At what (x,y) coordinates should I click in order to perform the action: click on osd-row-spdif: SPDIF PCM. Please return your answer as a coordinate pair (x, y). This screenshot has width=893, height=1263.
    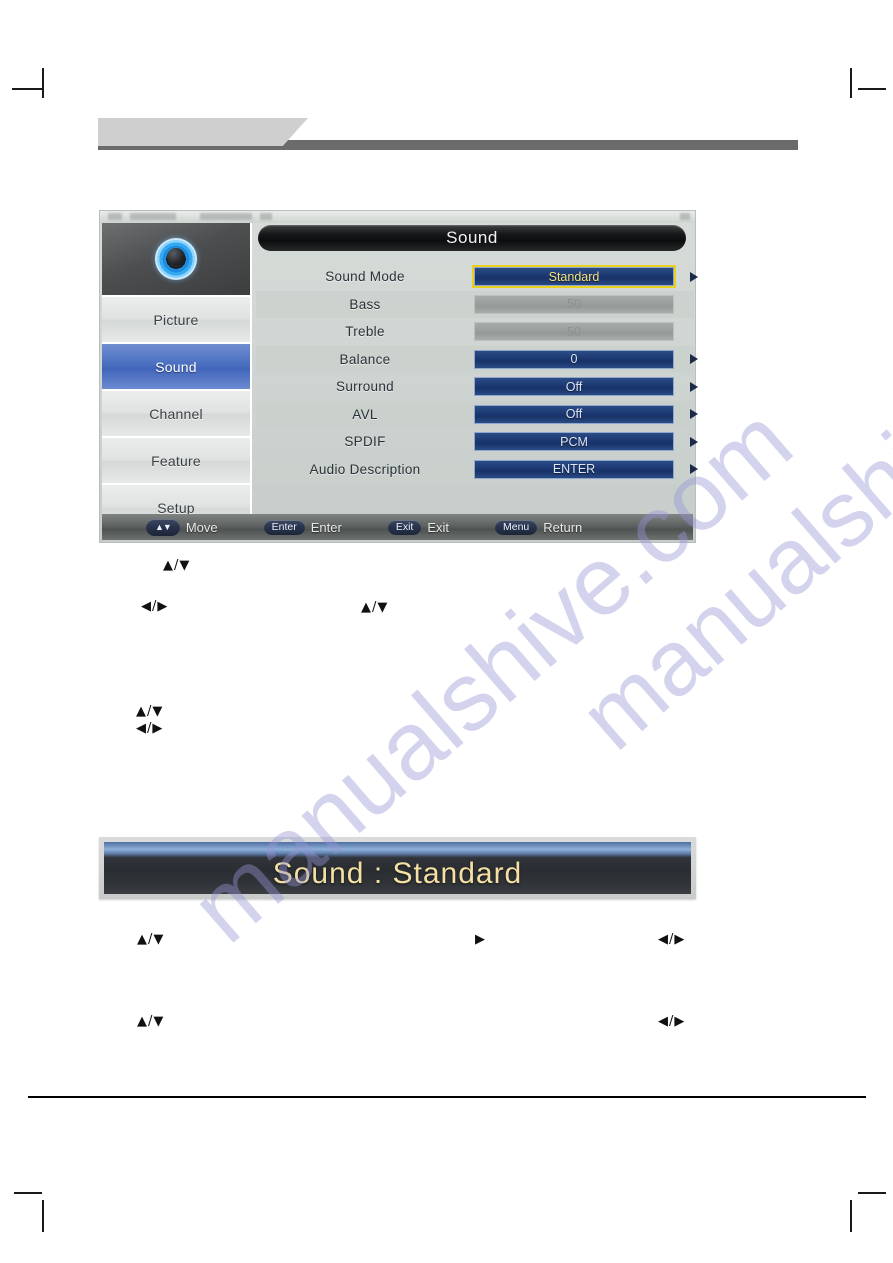
    Looking at the image, I should click on (477, 442).